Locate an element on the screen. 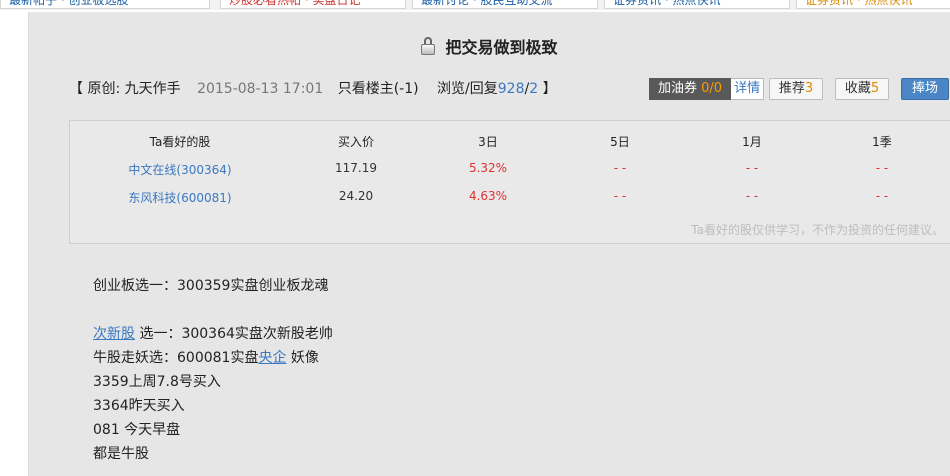 Image resolution: width=950 pixels, height=476 pixels. top-tab-3: 最新讨论 · 股民互助交流 is located at coordinates (505, 4).